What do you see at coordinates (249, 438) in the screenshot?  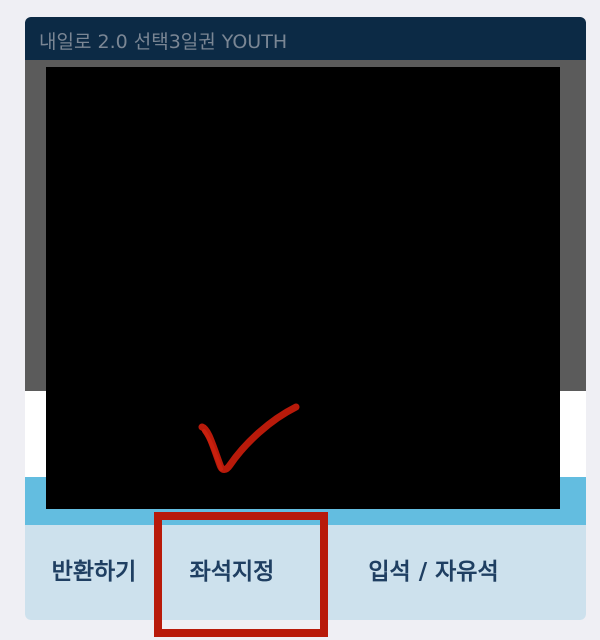 I see `checkmark-icon` at bounding box center [249, 438].